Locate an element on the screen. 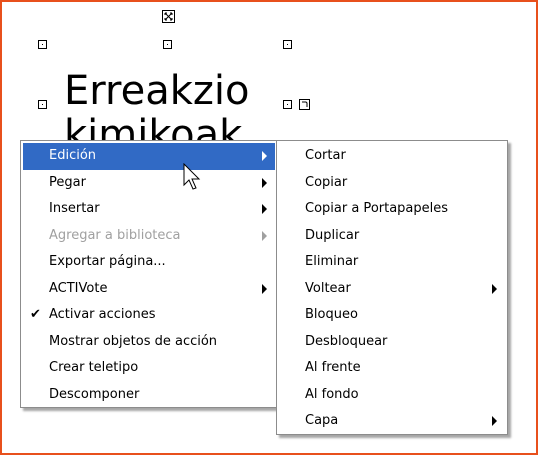  menu-item-agregar-a-biblioteca: Agregar a biblioteca is located at coordinates (149, 236).